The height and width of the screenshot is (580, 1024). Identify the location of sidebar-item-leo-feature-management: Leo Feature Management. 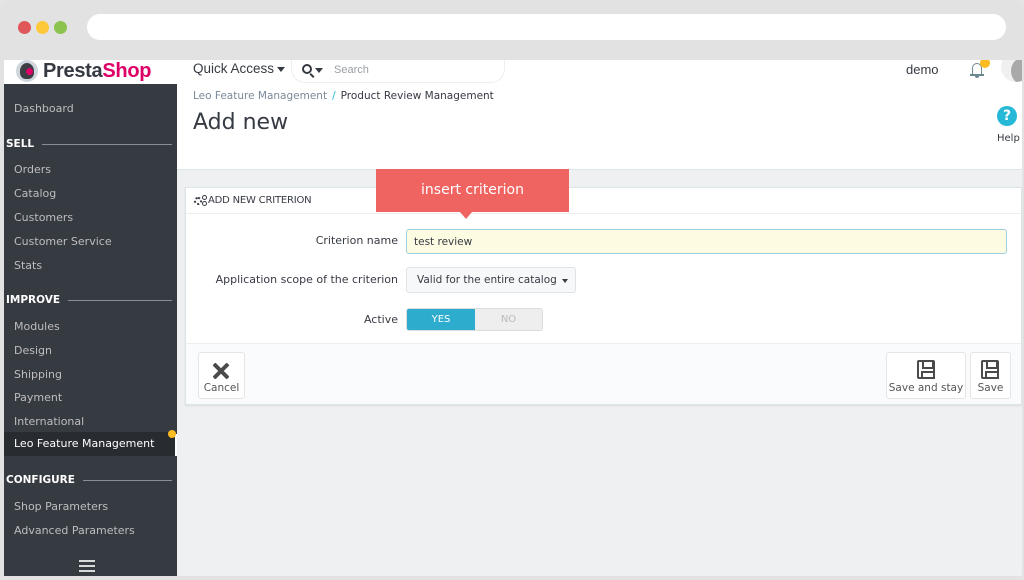
(89, 444).